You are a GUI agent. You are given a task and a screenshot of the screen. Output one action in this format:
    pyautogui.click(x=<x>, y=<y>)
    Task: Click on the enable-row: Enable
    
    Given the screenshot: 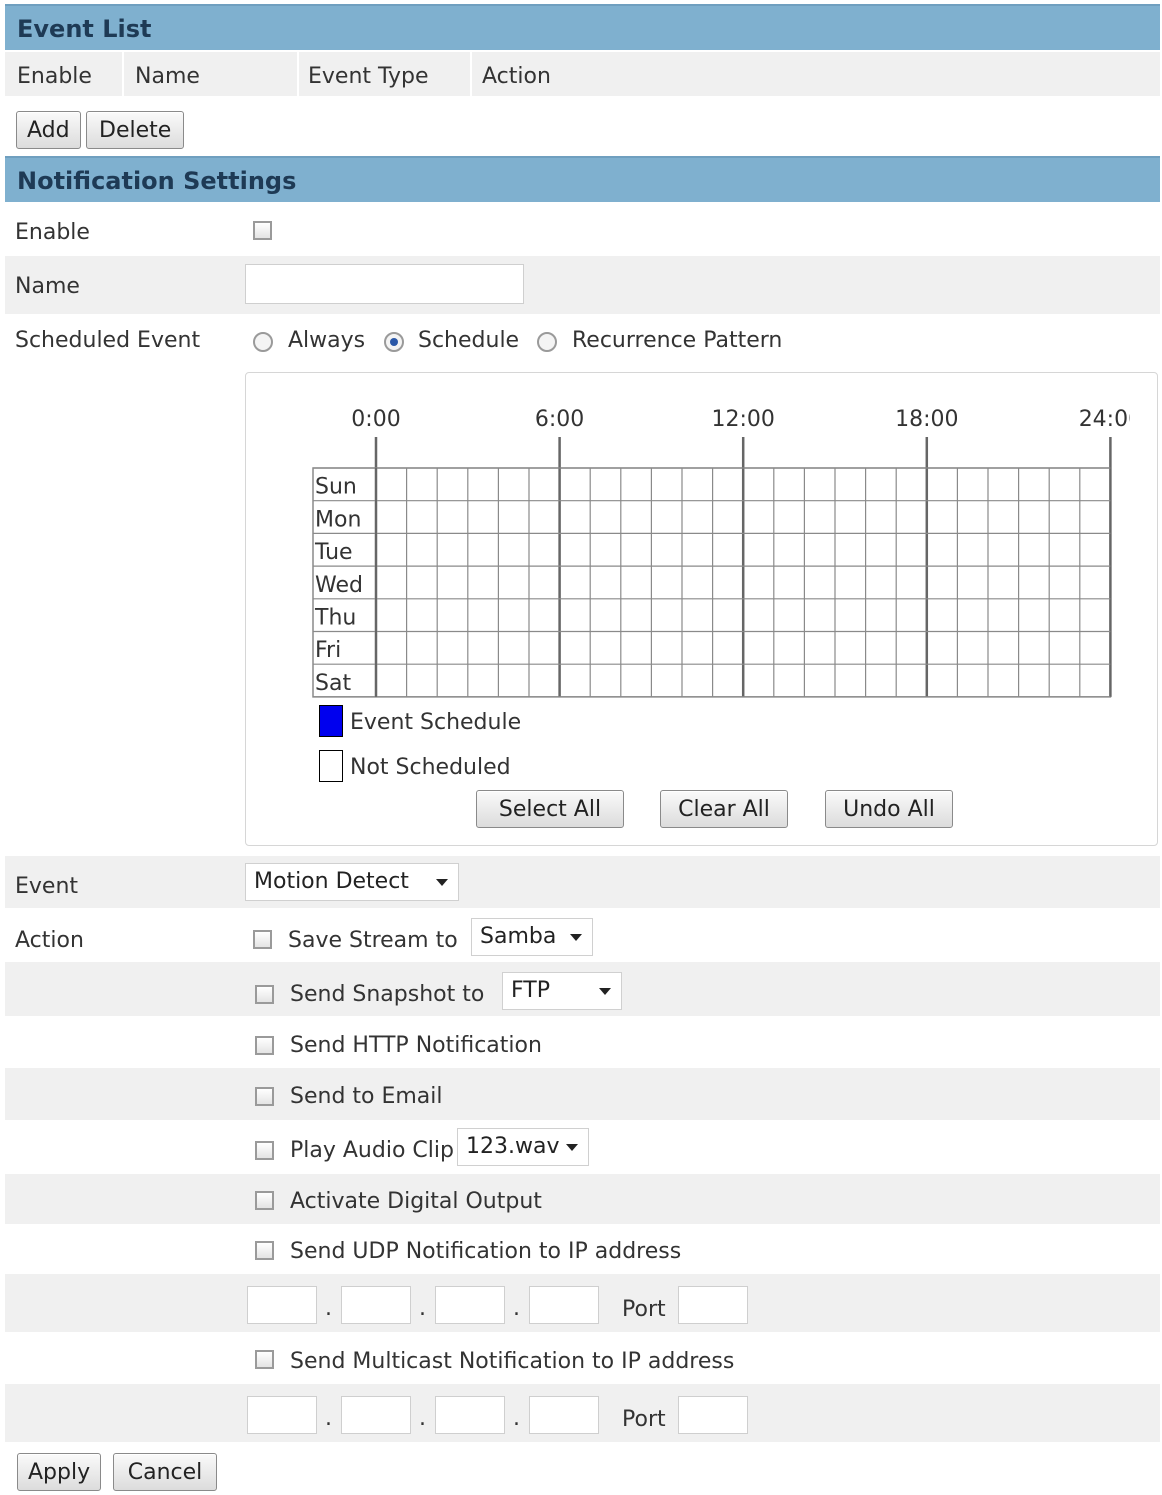 What is the action you would take?
    pyautogui.click(x=582, y=230)
    